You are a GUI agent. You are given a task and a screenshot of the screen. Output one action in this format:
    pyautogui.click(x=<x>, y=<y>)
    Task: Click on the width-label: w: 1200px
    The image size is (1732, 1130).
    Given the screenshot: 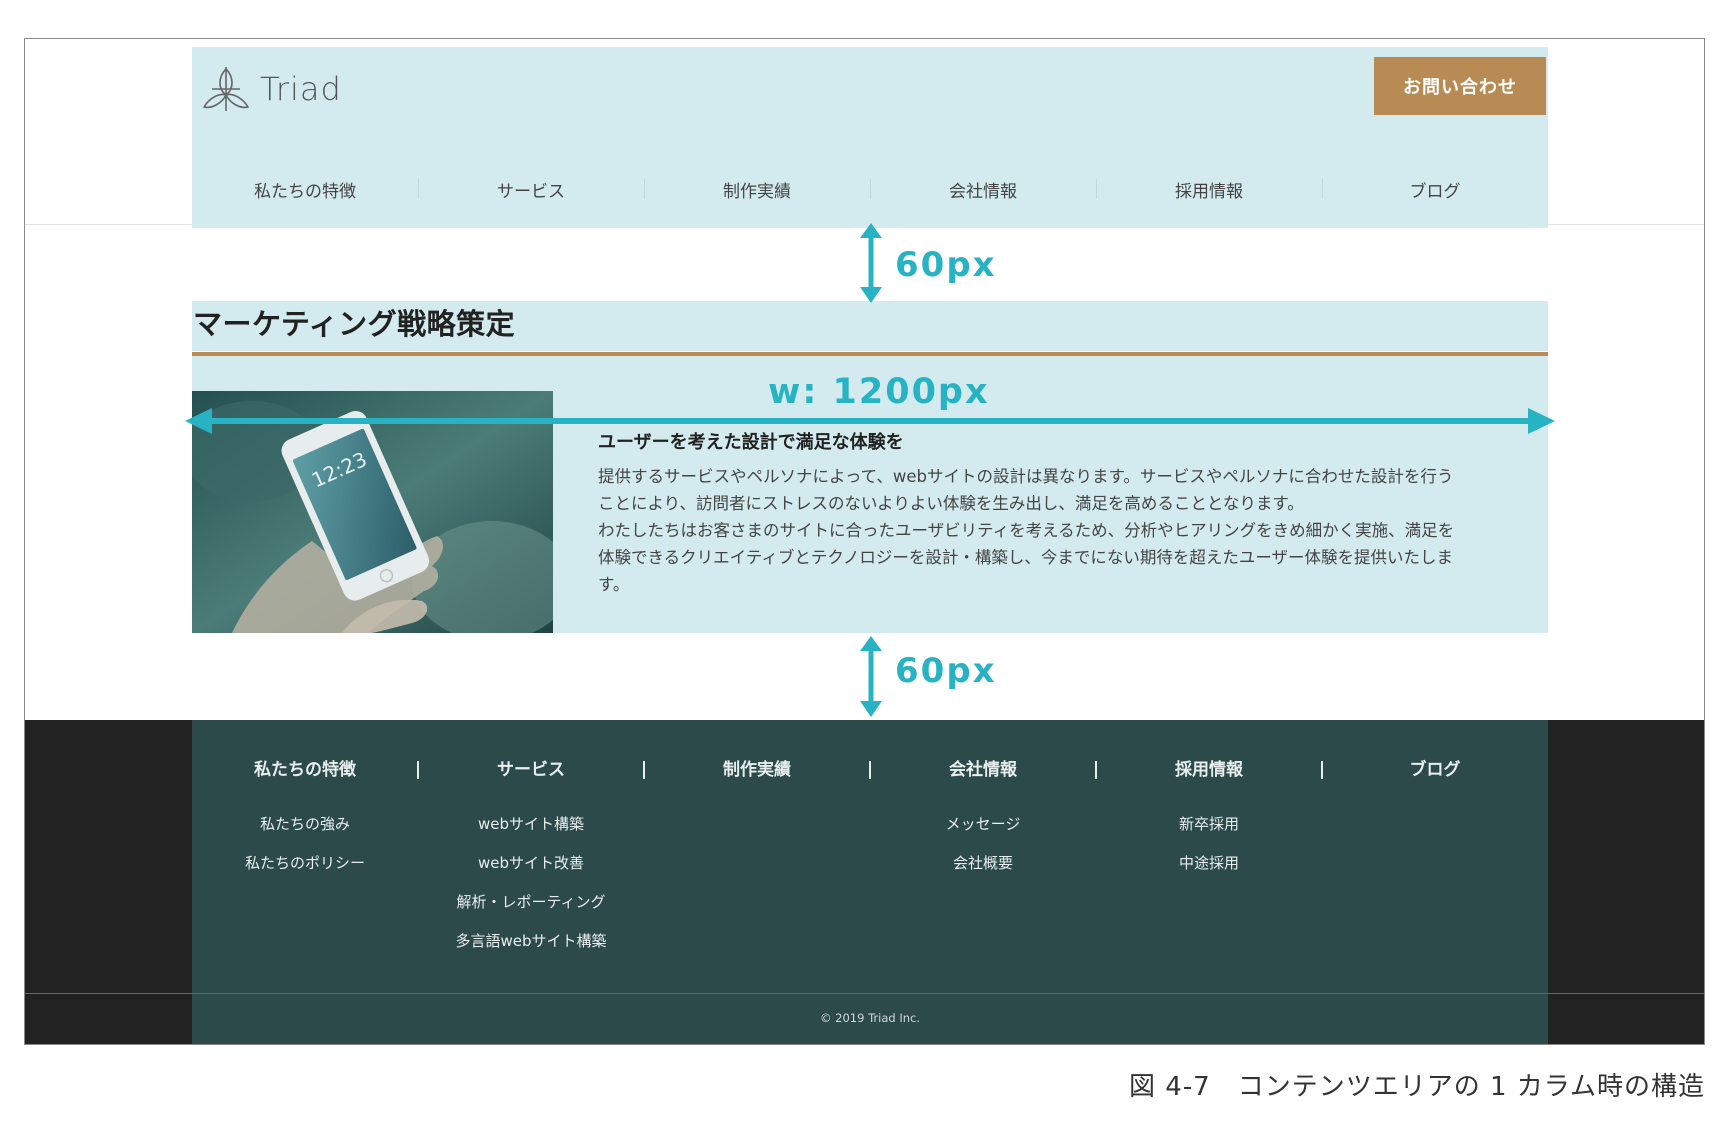 What is the action you would take?
    pyautogui.click(x=879, y=392)
    